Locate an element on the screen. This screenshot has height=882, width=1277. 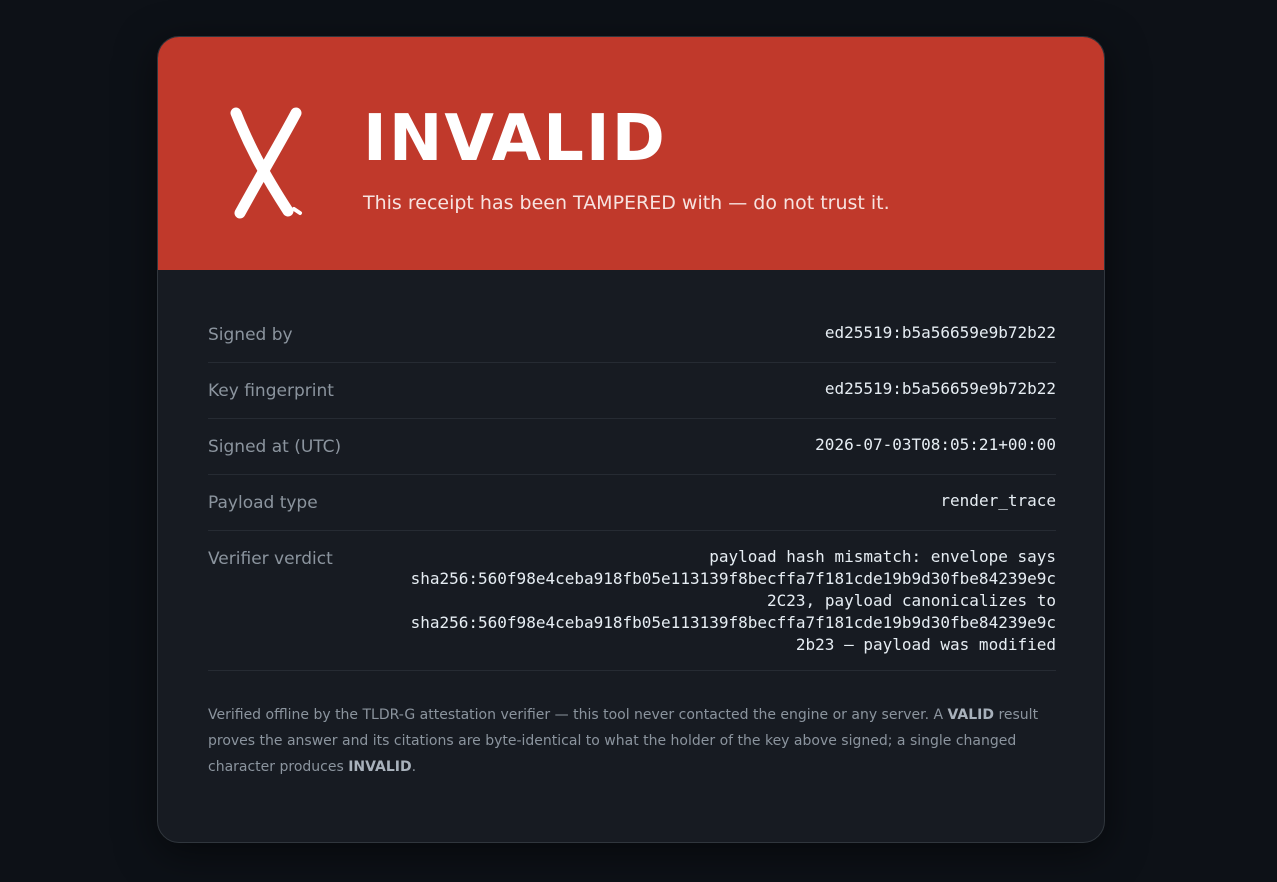
detail-label: Key fingerprint is located at coordinates (271, 391).